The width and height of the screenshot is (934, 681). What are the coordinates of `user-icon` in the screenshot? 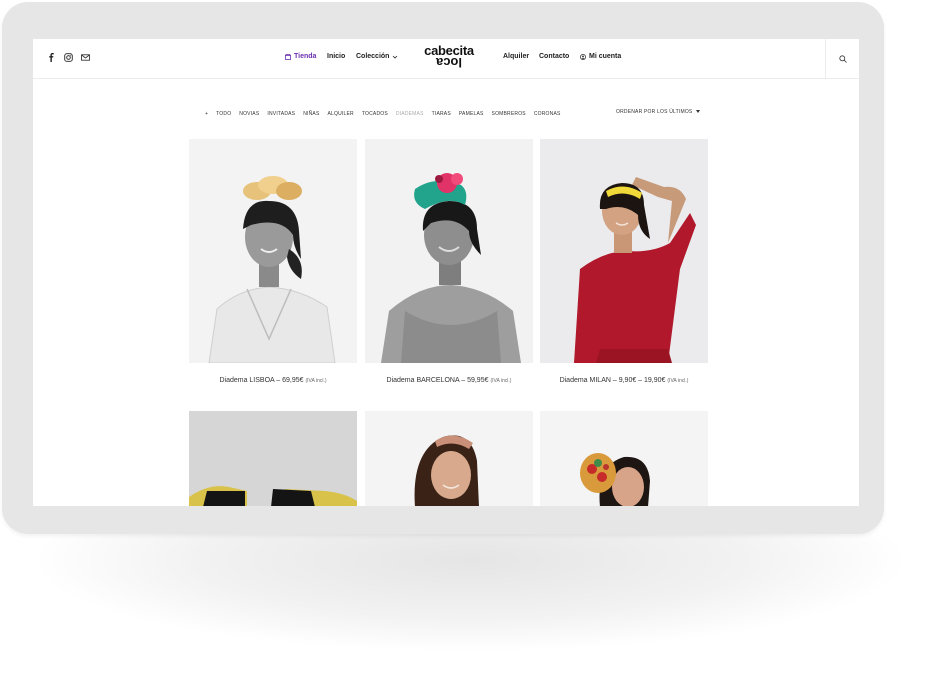 It's located at (583, 56).